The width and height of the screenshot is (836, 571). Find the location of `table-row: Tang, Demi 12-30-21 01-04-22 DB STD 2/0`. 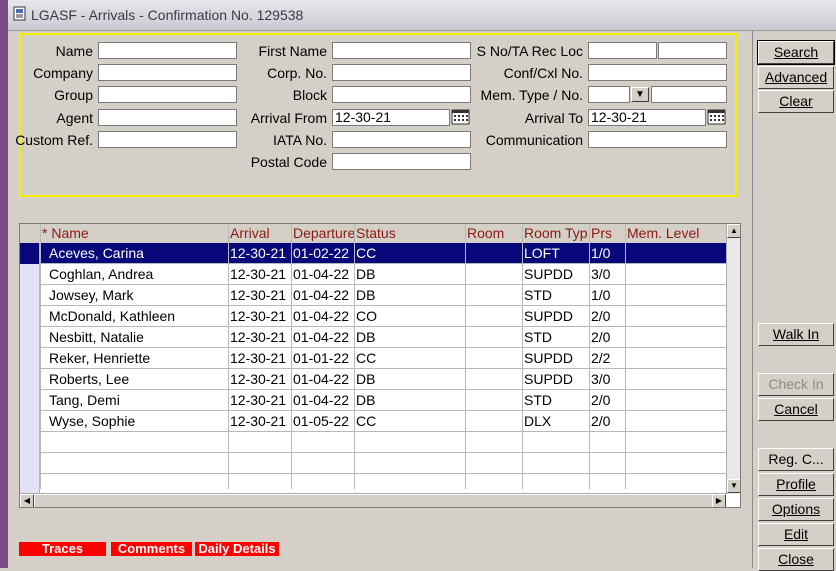

table-row: Tang, Demi 12-30-21 01-04-22 DB STD 2/0 is located at coordinates (373, 400).